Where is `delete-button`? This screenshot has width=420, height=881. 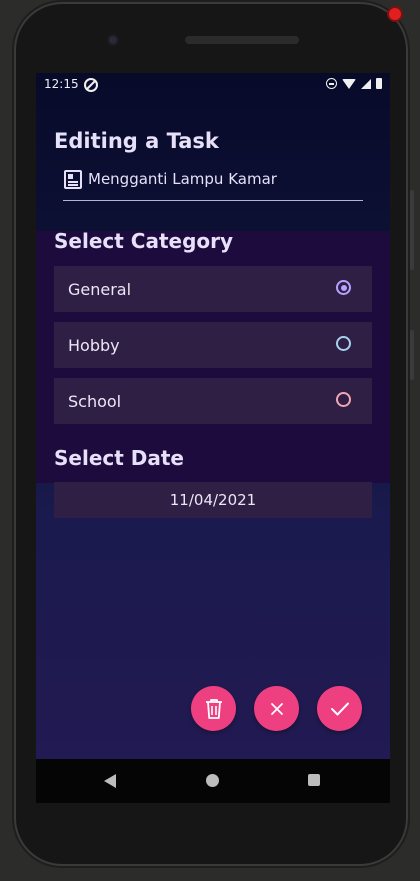 delete-button is located at coordinates (213, 708).